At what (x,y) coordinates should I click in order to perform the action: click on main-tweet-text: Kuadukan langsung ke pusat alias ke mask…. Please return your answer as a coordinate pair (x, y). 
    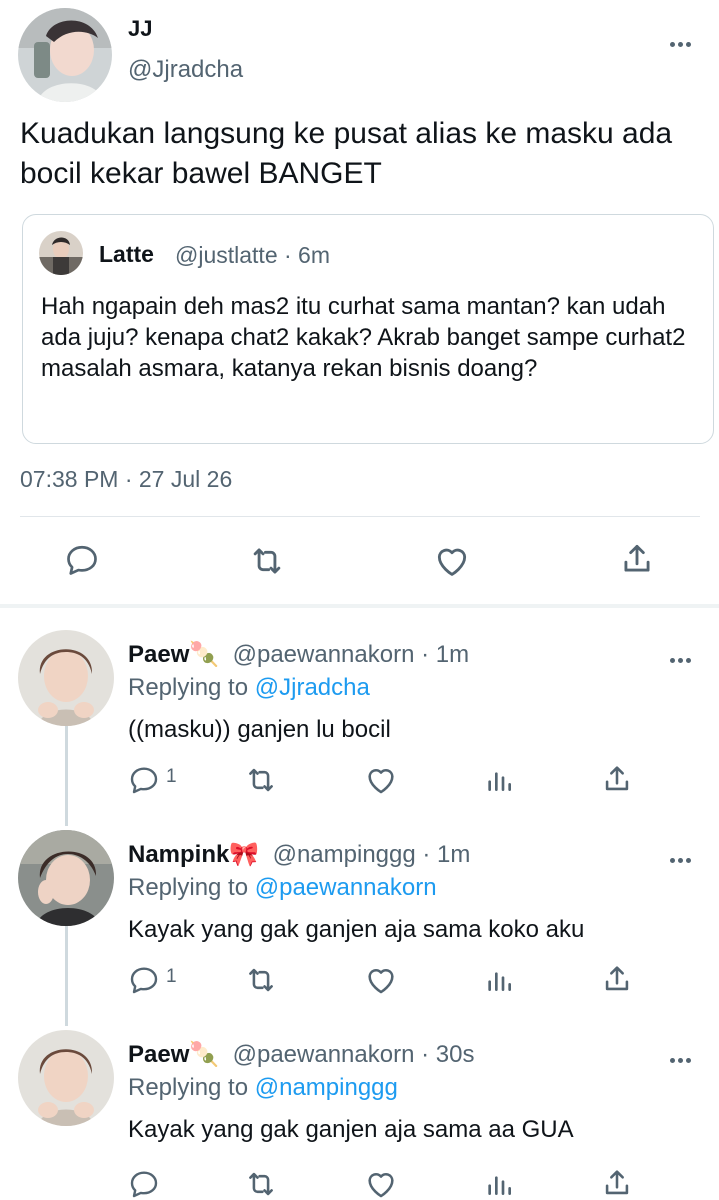
    Looking at the image, I should click on (346, 153).